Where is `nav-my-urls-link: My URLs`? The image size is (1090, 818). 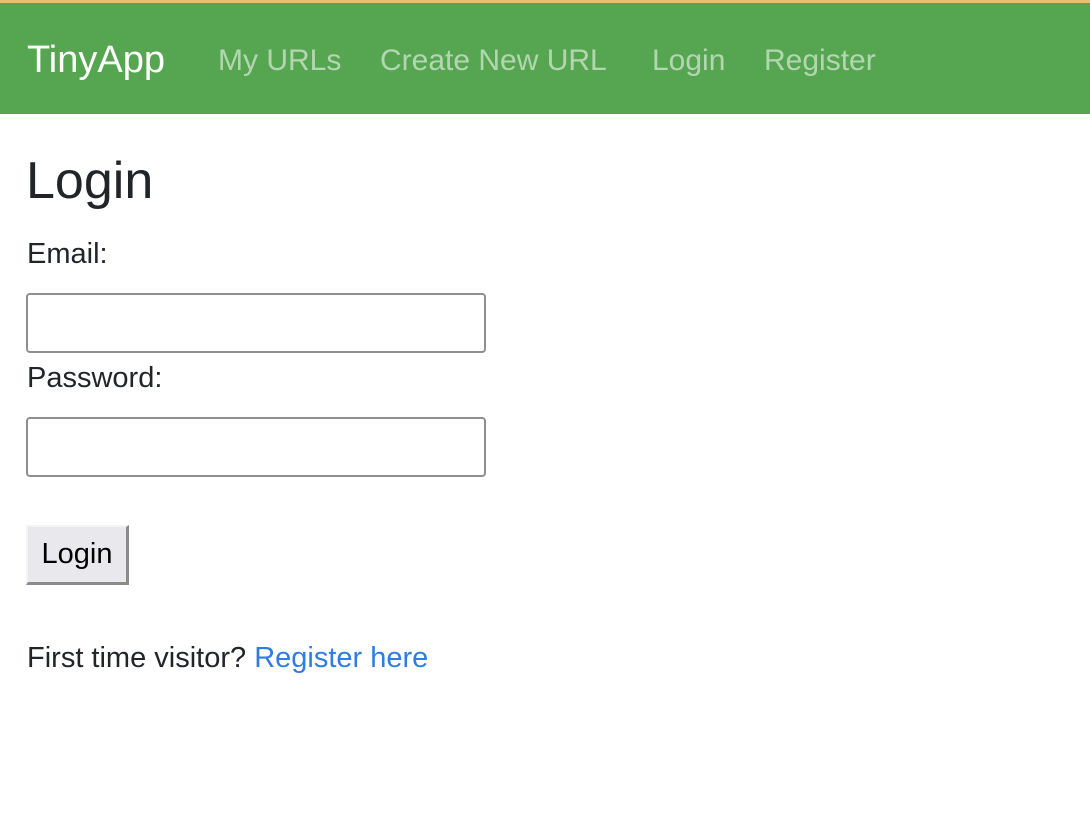
nav-my-urls-link: My URLs is located at coordinates (279, 61).